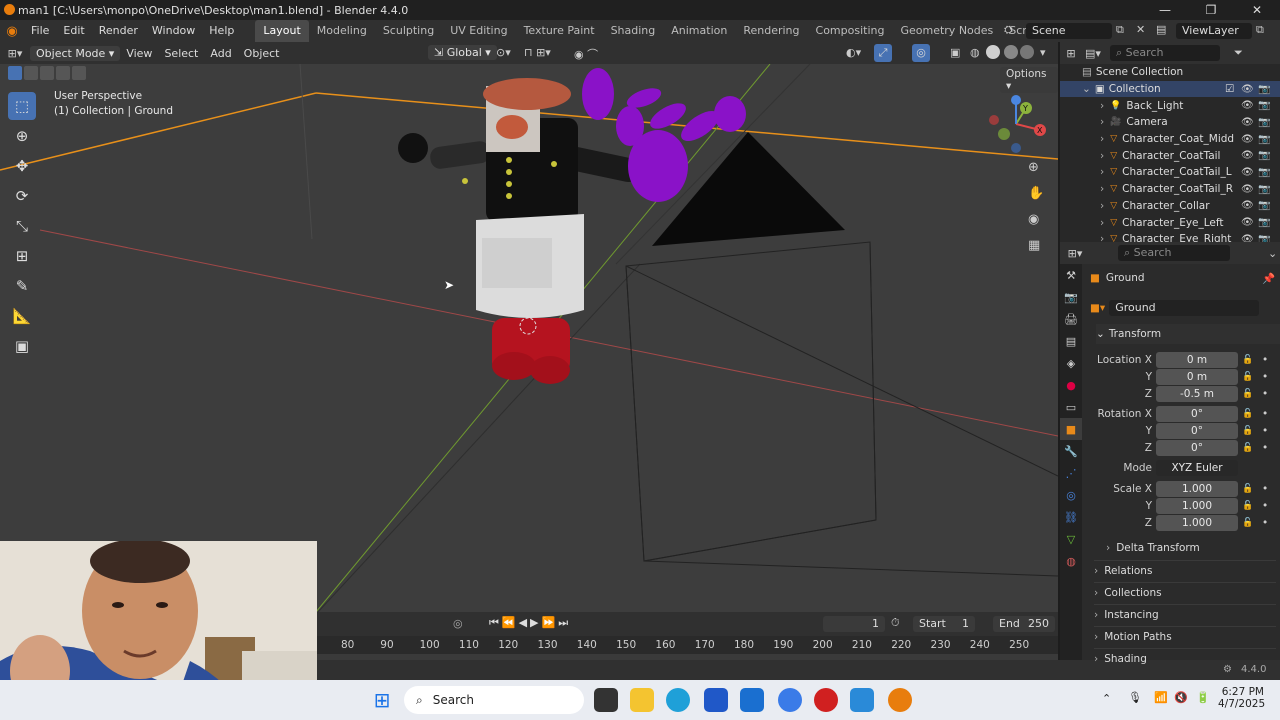  What do you see at coordinates (1097, 308) in the screenshot?
I see `datablock-icon: ■▾` at bounding box center [1097, 308].